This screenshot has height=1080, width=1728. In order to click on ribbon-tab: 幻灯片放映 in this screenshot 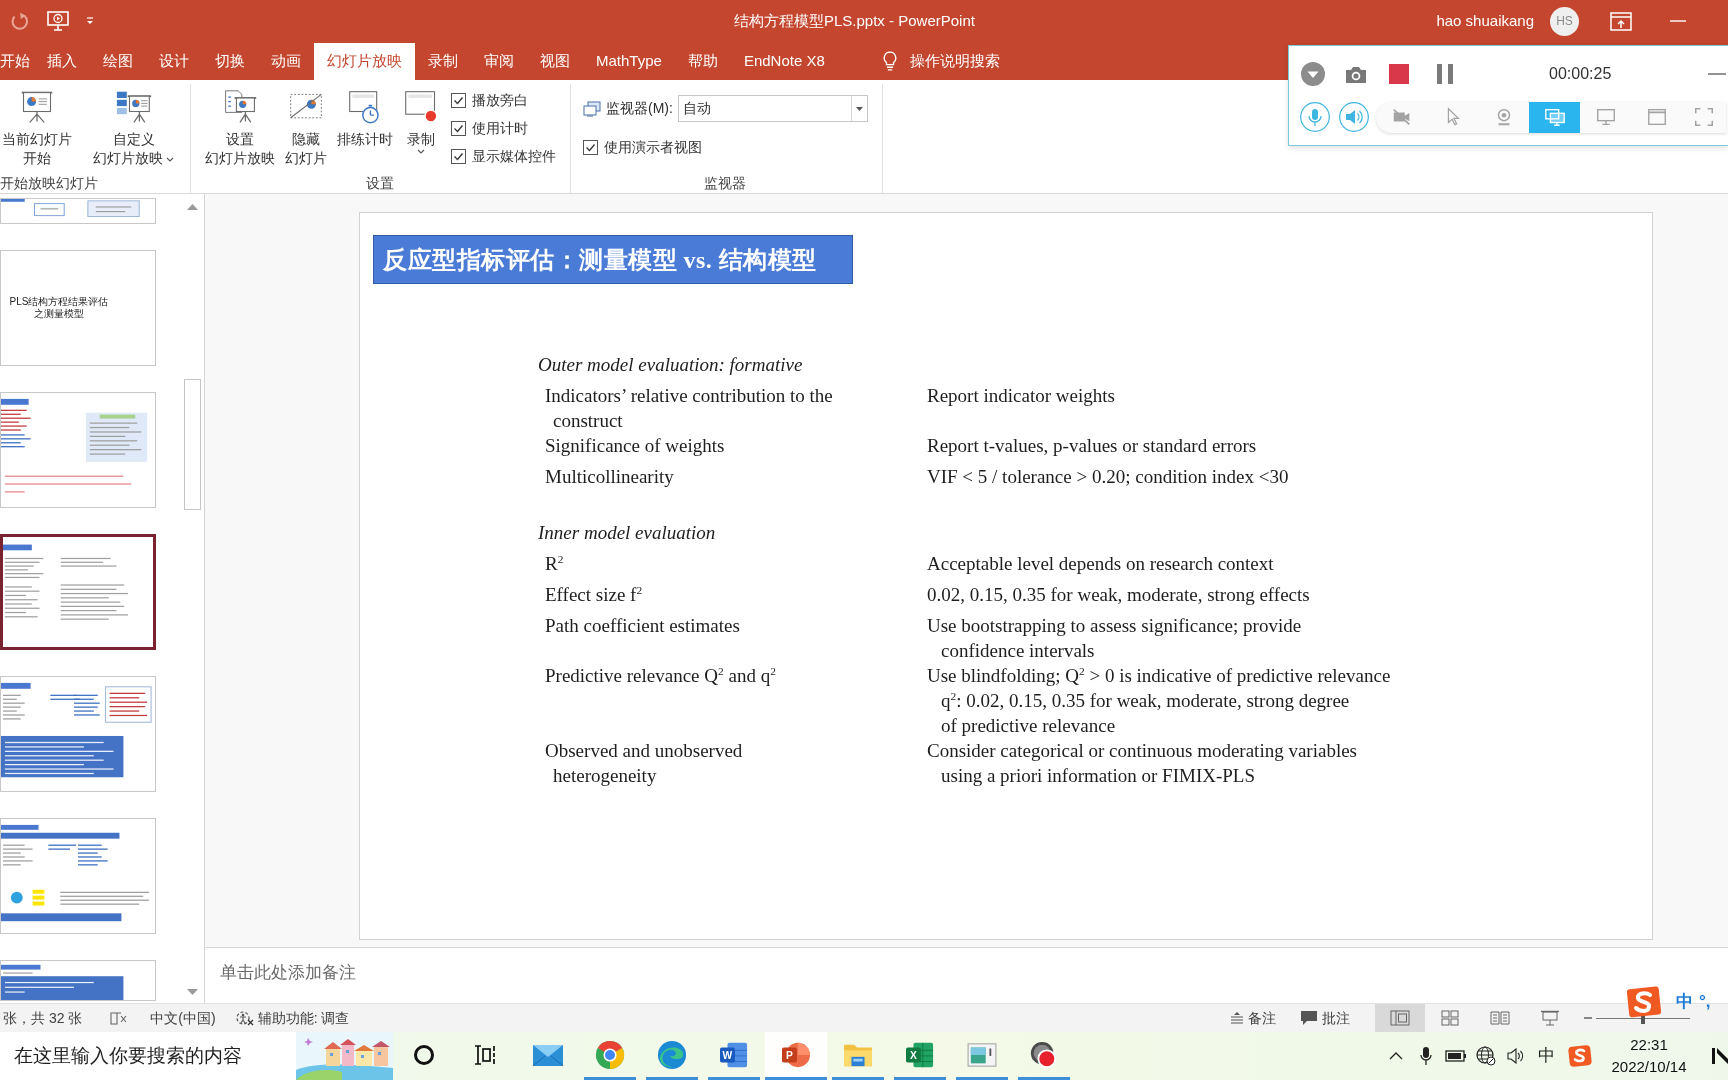, I will do `click(364, 61)`.